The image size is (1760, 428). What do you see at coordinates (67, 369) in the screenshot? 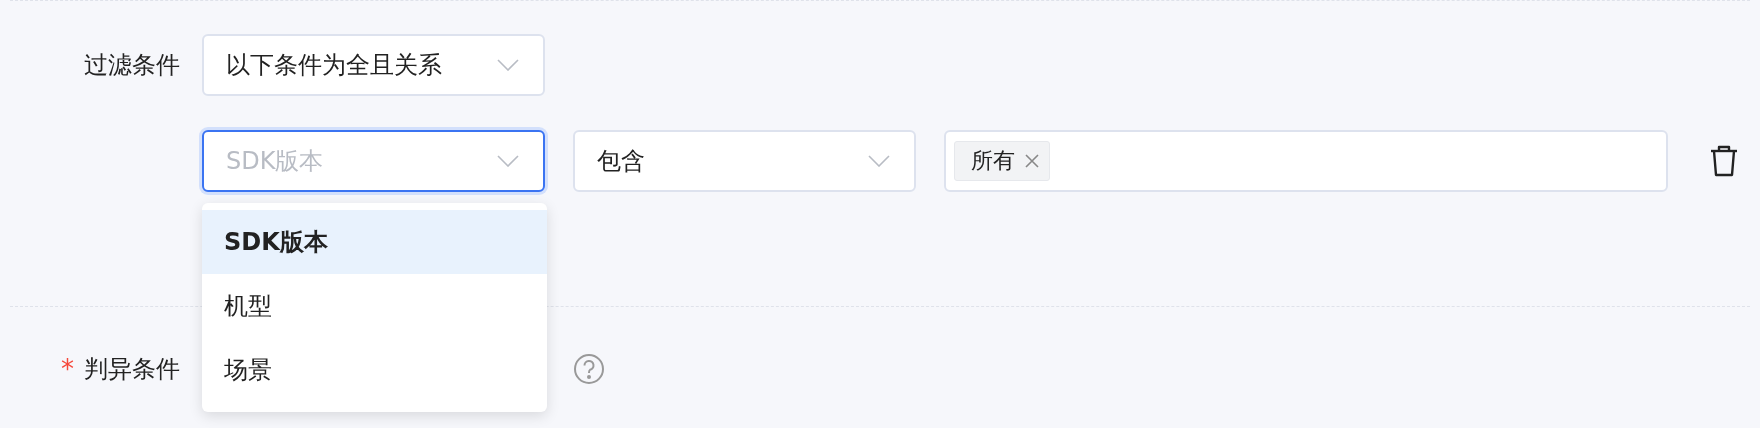
I see `required-mark: *` at bounding box center [67, 369].